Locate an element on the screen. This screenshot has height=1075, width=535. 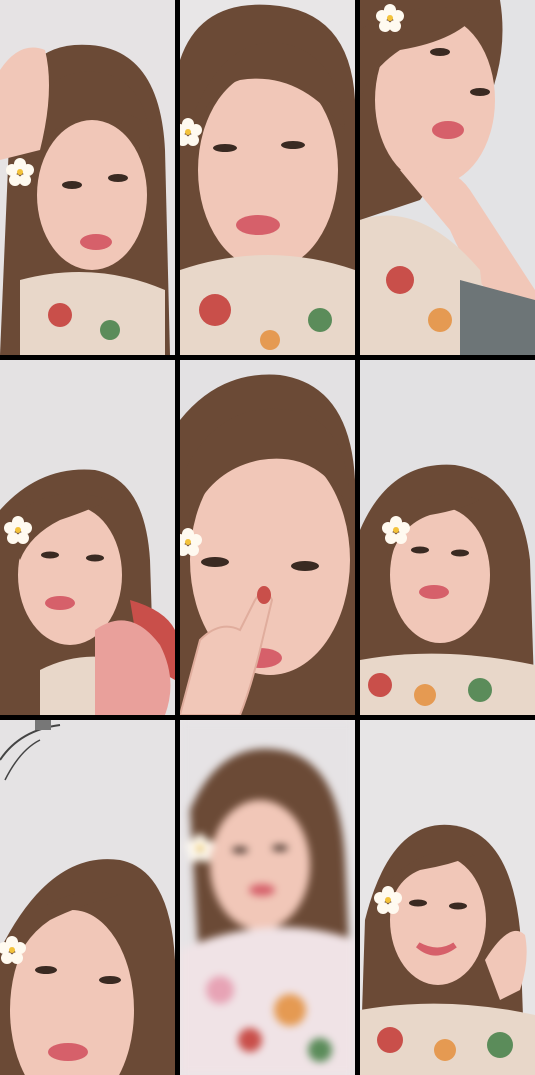
portrait-motion-blur-icon is located at coordinates (267, 897).